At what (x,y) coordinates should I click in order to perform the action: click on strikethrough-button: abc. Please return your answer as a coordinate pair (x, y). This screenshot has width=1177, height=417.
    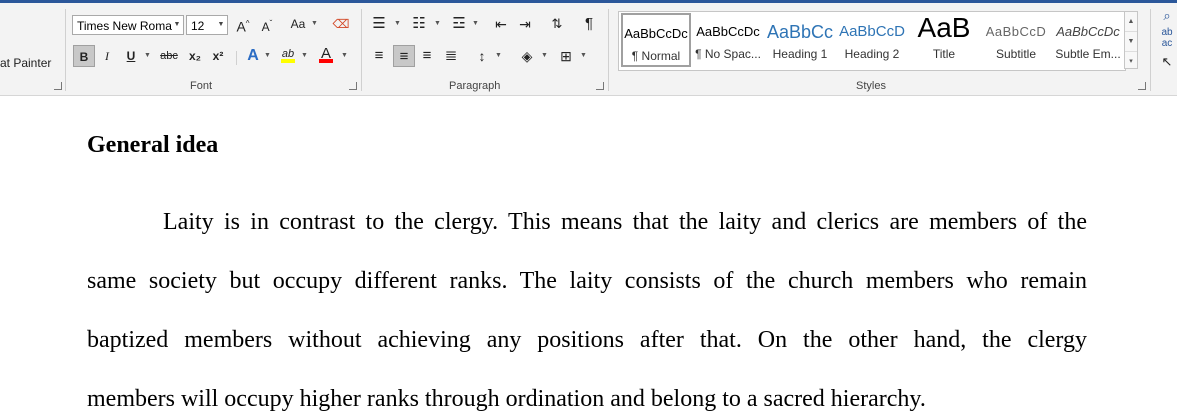
    Looking at the image, I should click on (169, 56).